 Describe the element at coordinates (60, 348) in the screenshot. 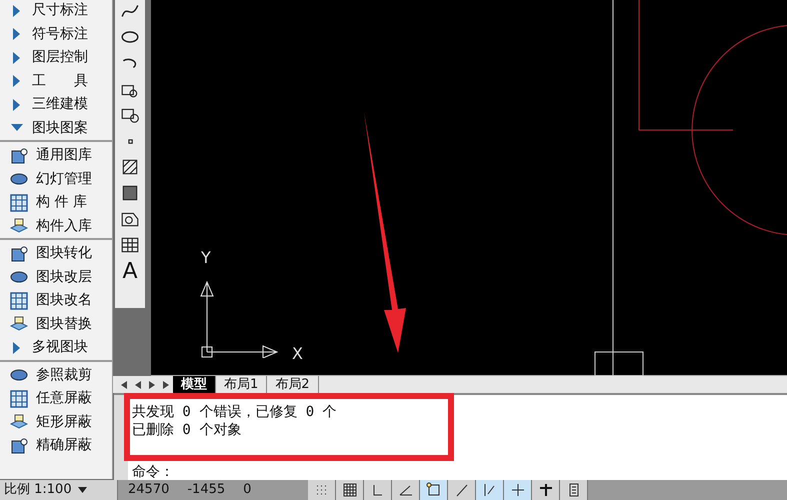

I see `menu-label: 多视图块` at that location.